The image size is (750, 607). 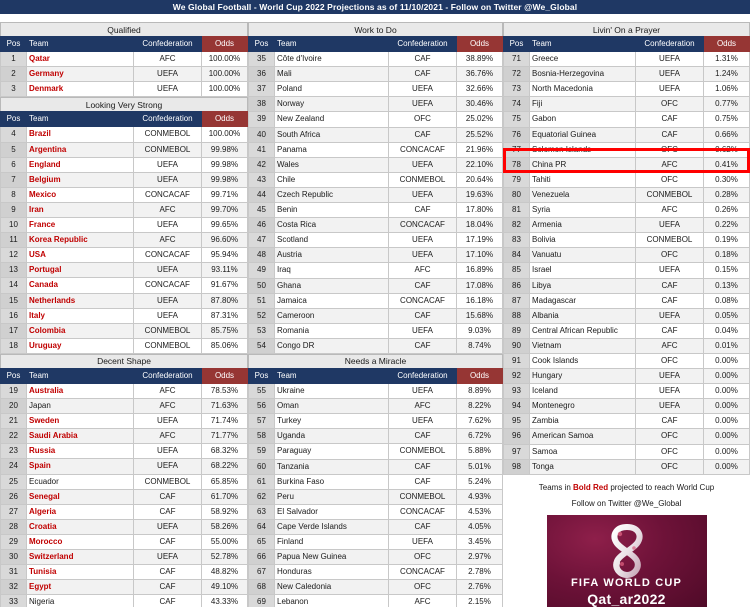 What do you see at coordinates (124, 59) in the screenshot?
I see `table-row: 1 Qatar AFC 100.00%` at bounding box center [124, 59].